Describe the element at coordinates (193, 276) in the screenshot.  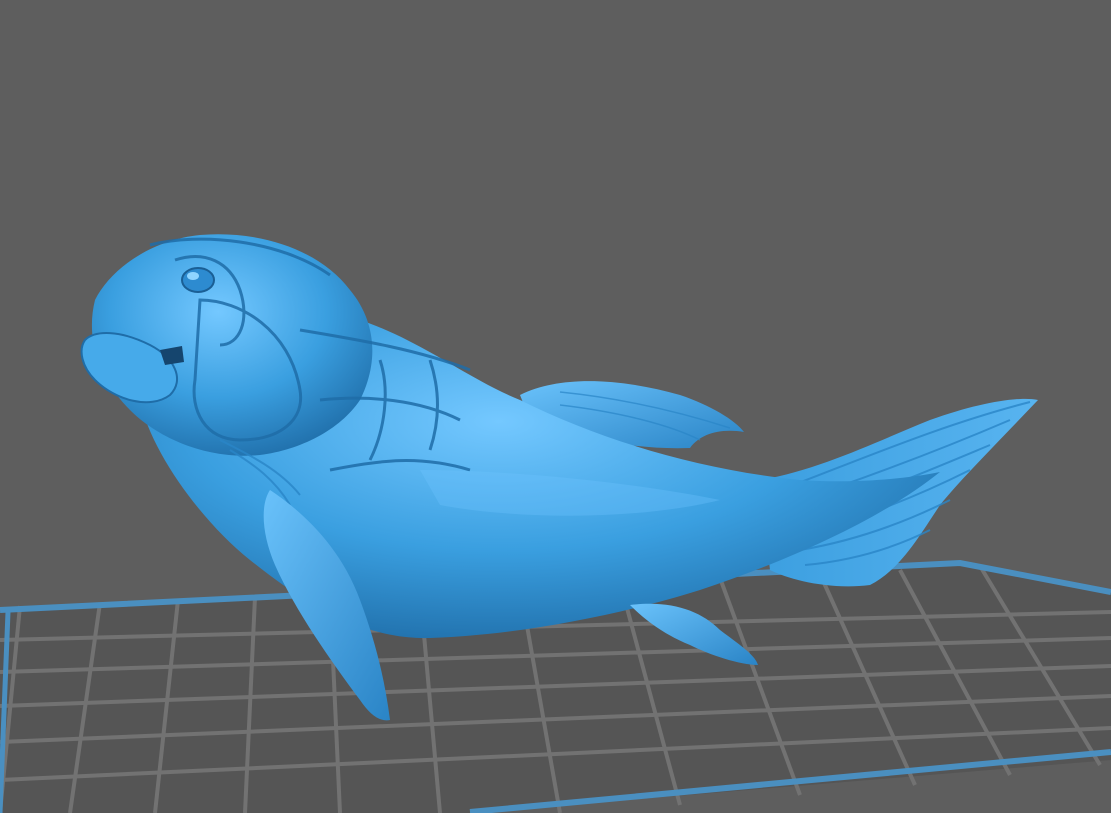
I see `fish-eye-highlight` at that location.